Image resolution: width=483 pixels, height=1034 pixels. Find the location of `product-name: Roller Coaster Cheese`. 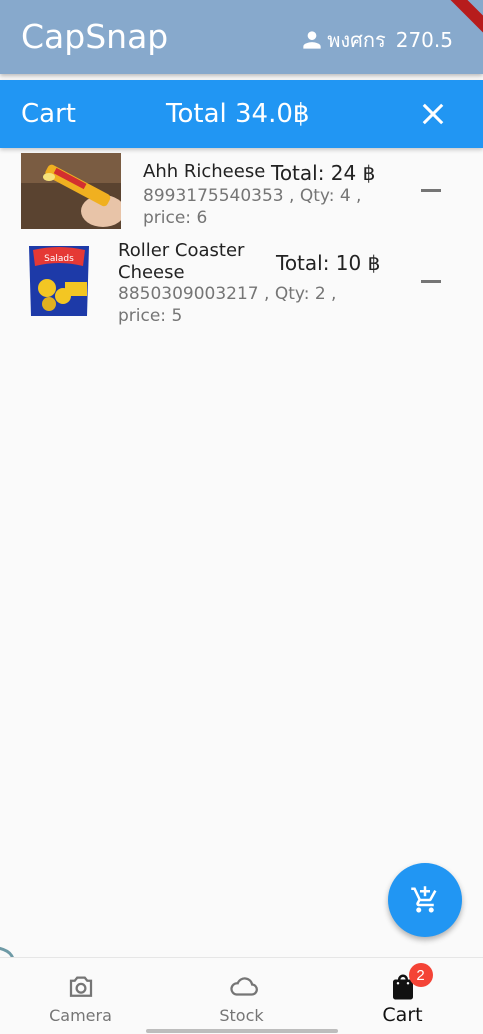

product-name: Roller Coaster Cheese is located at coordinates (181, 261).